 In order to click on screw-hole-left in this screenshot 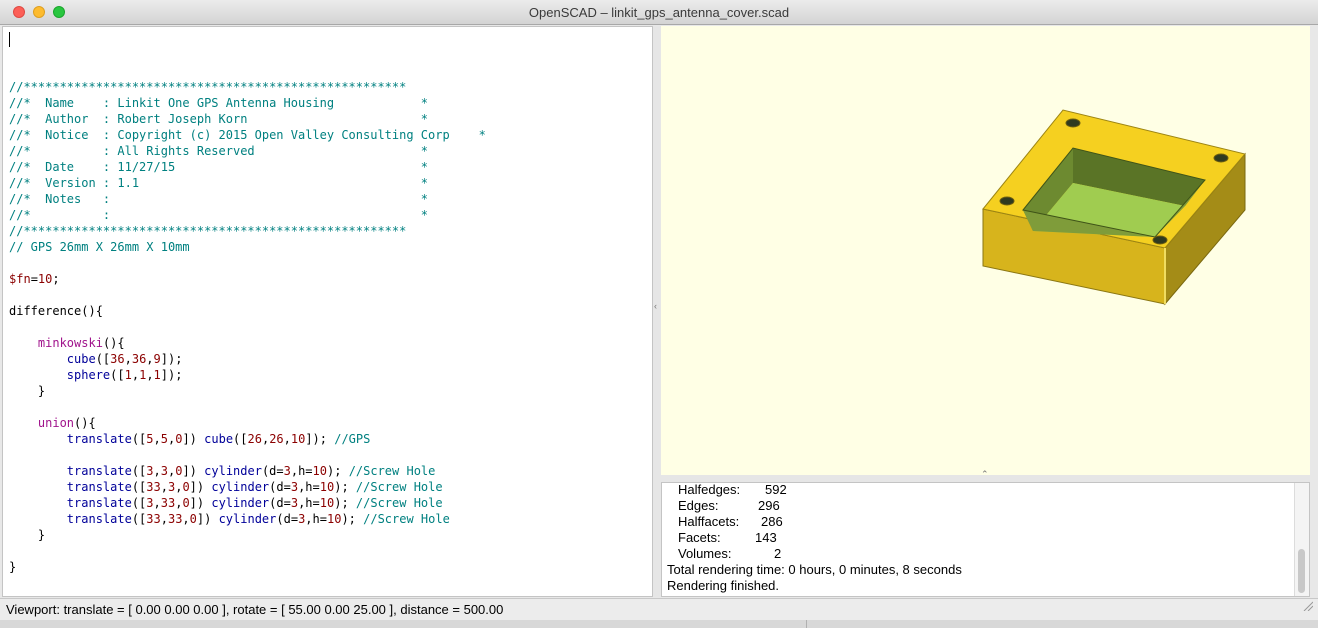, I will do `click(1007, 201)`.